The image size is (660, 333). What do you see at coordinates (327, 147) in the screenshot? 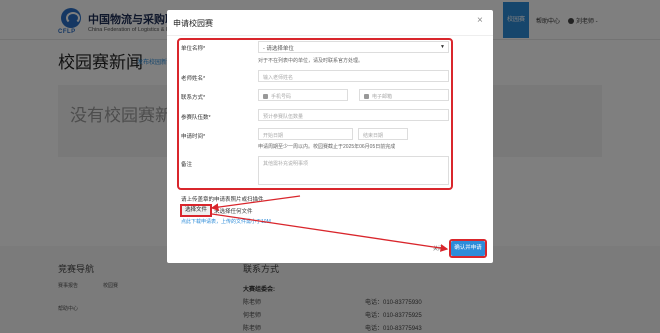
I see `time-hint: 申请周期至少一周以内。校园赛截止于2025年06月05日前完成` at bounding box center [327, 147].